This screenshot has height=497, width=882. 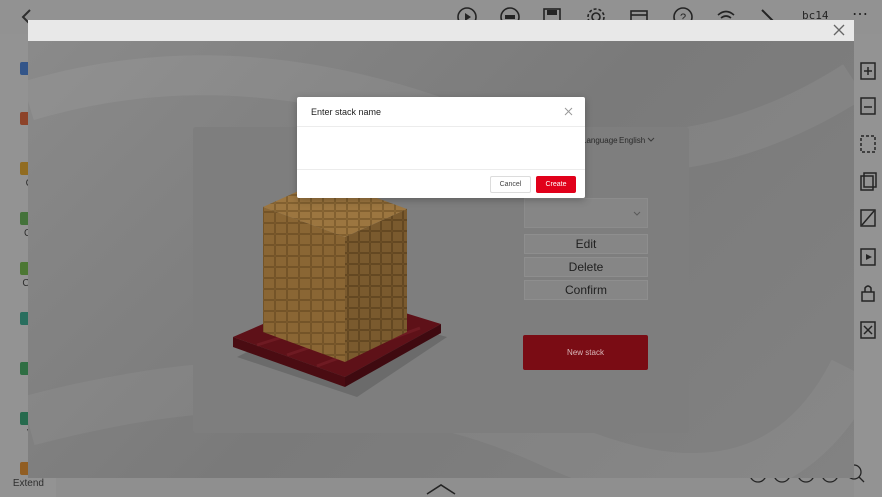 What do you see at coordinates (586, 290) in the screenshot?
I see `confirm-button: Confirm` at bounding box center [586, 290].